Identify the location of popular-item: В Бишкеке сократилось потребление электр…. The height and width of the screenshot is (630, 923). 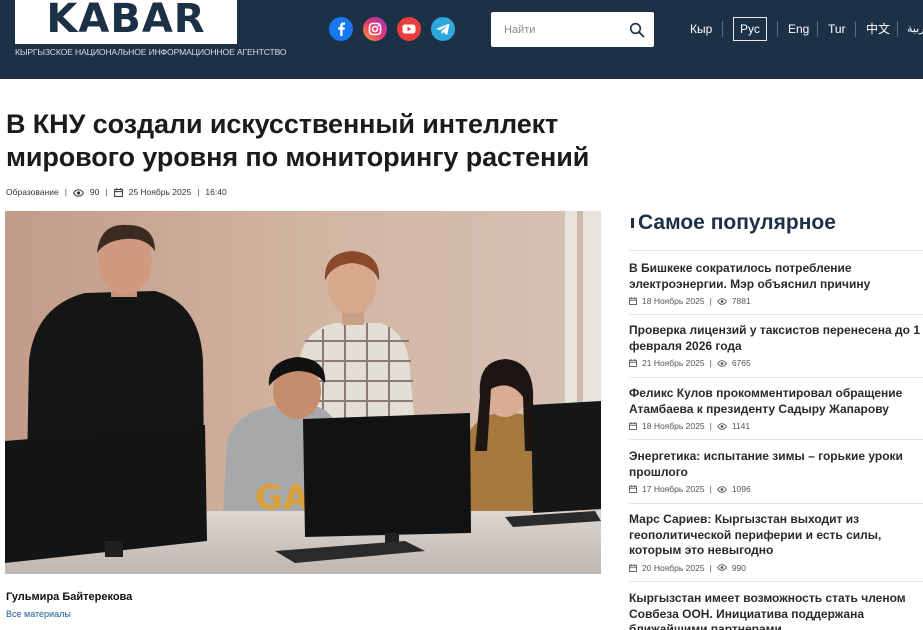
(776, 283).